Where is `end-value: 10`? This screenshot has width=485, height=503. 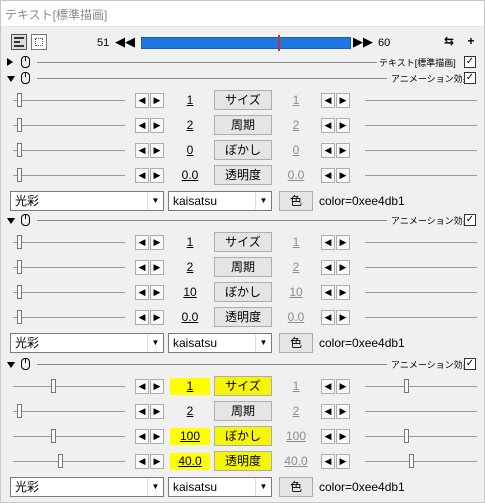
end-value: 10 is located at coordinates (296, 292).